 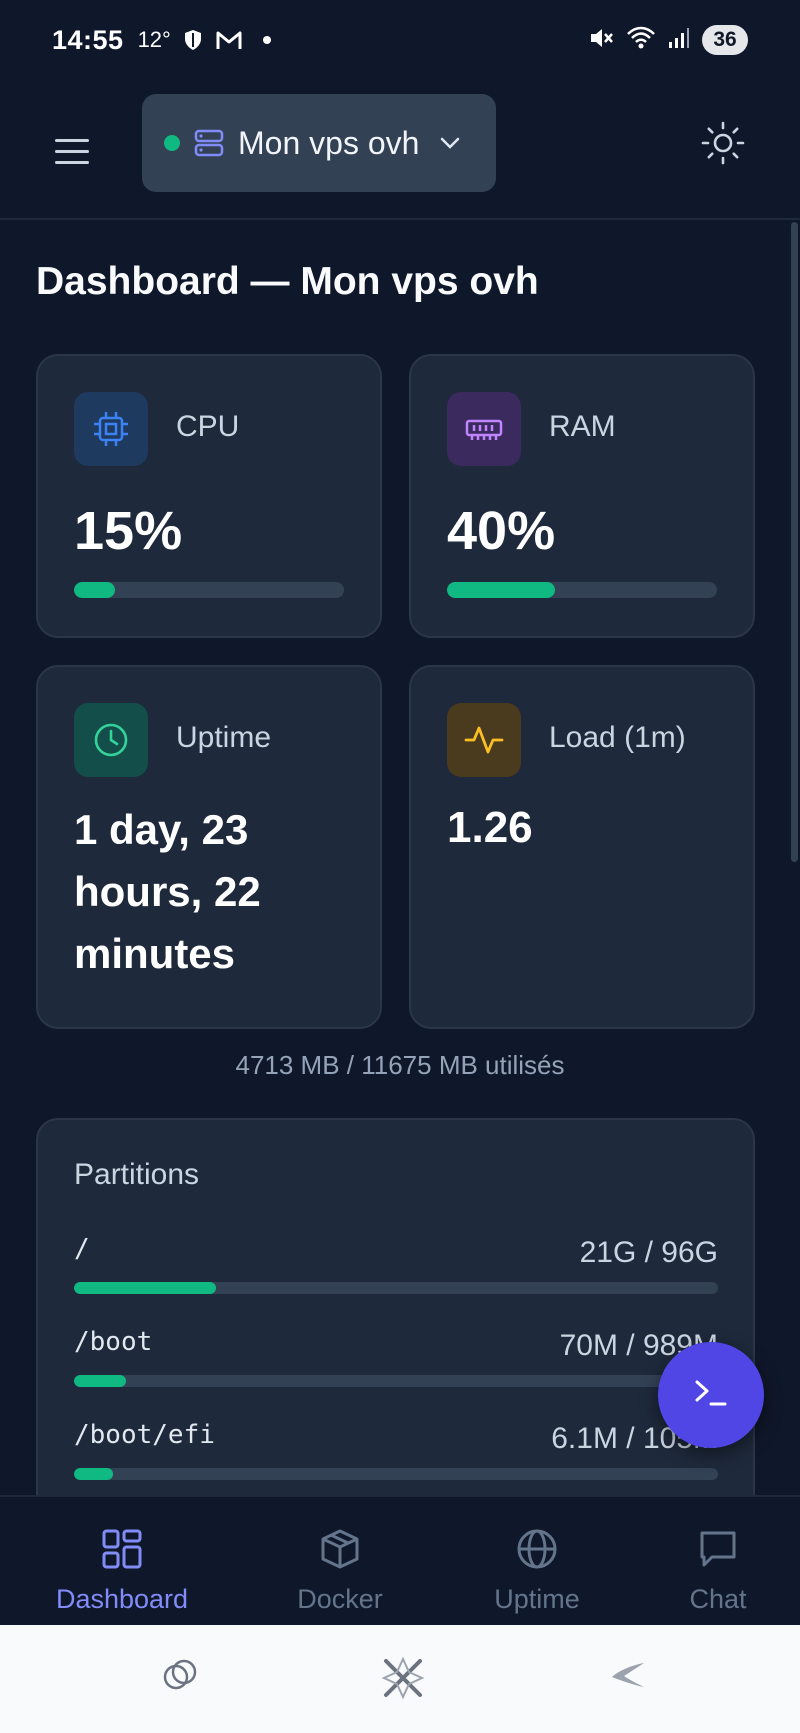 I want to click on chat-icon, so click(x=718, y=1551).